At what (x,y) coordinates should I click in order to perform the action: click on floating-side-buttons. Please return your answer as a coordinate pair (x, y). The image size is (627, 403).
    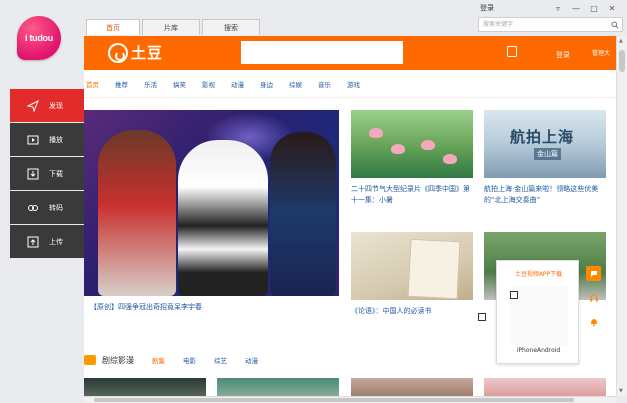
    Looking at the image, I should click on (594, 302).